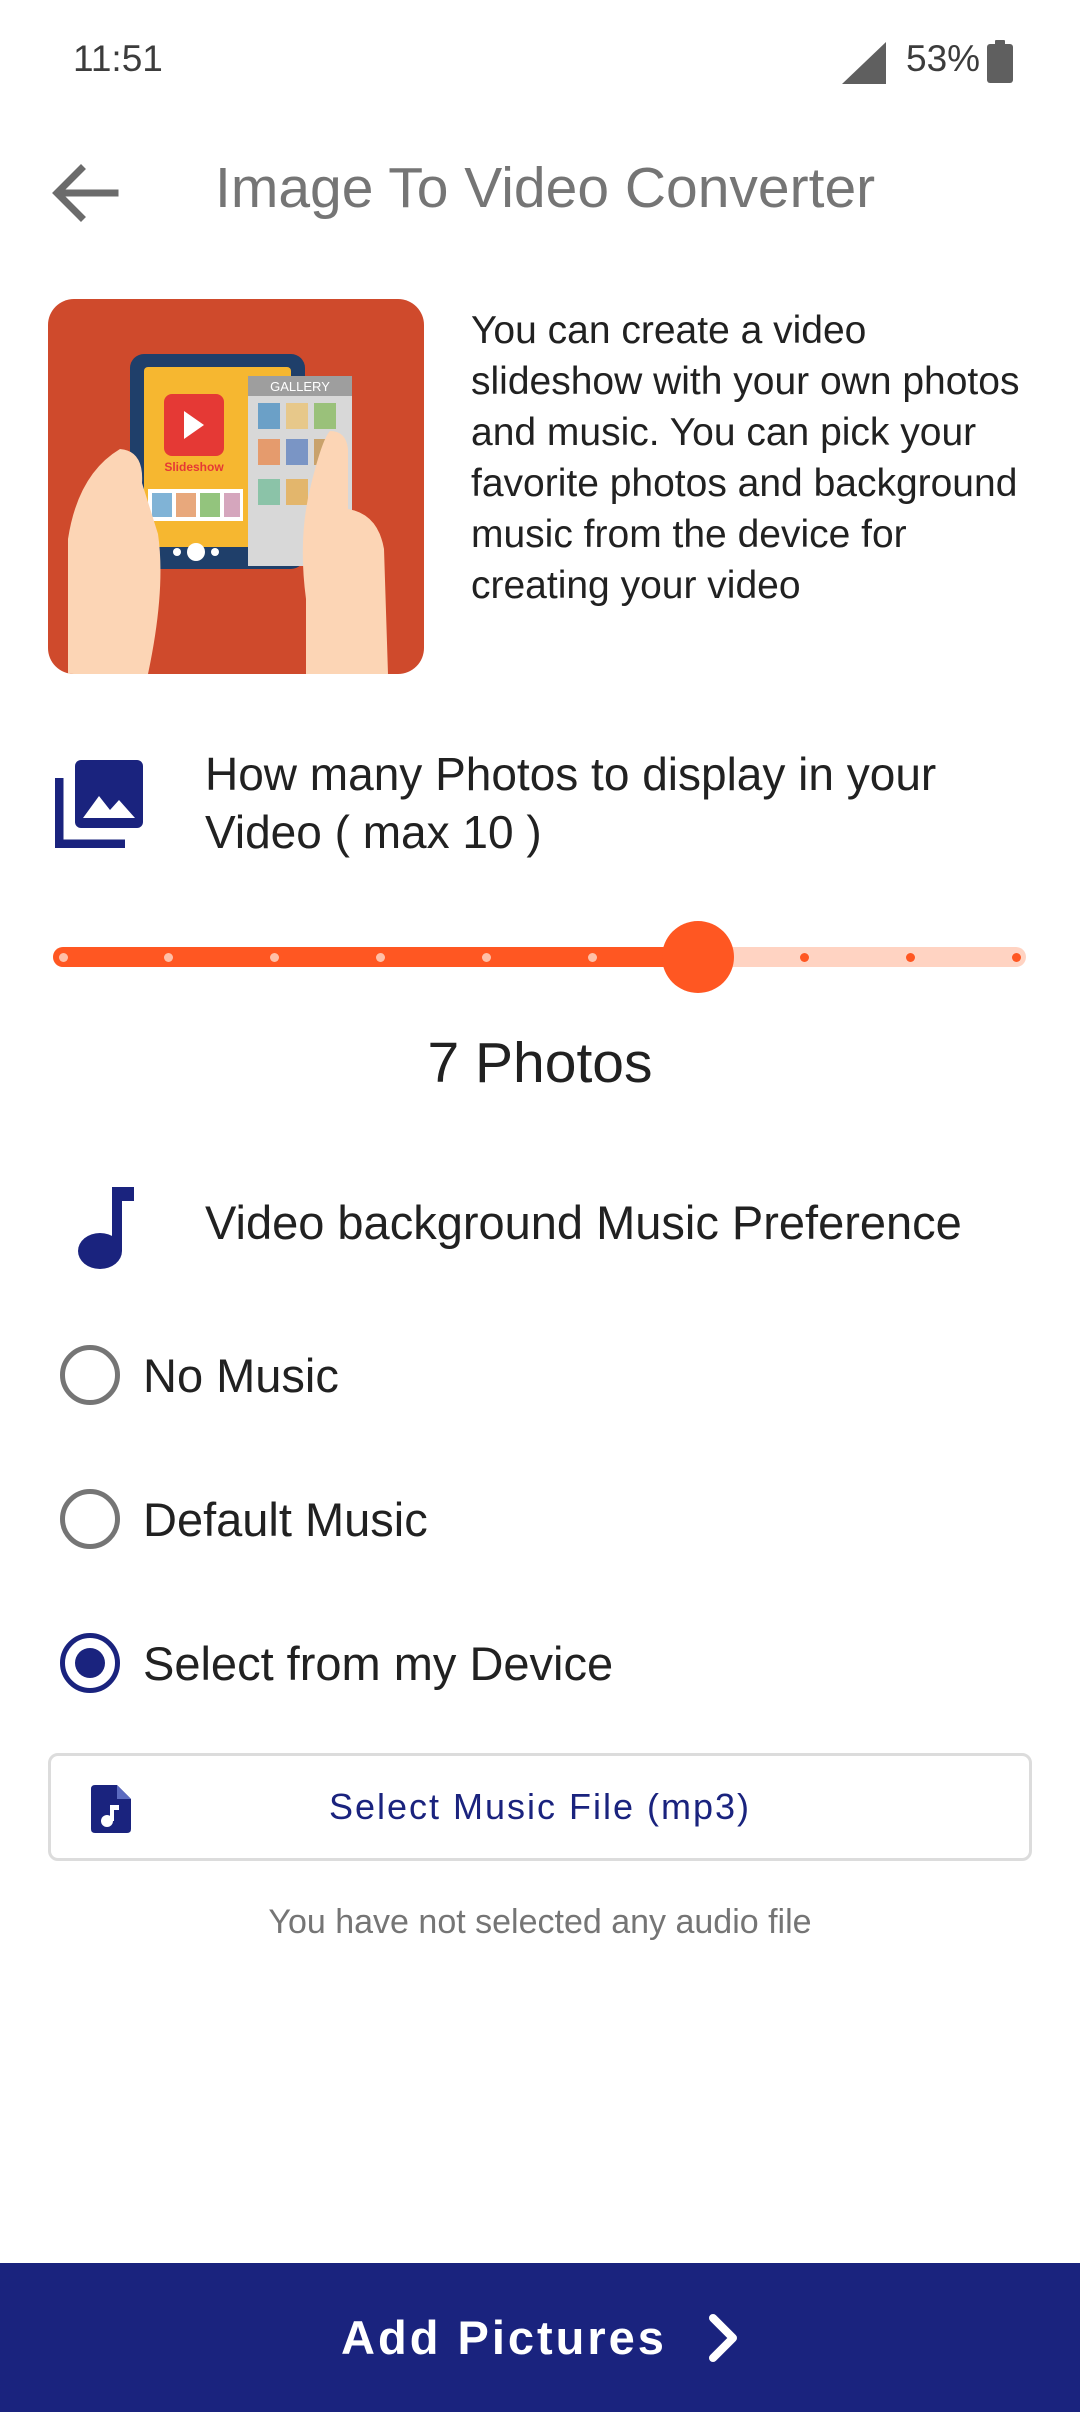  I want to click on battery-icon, so click(1000, 61).